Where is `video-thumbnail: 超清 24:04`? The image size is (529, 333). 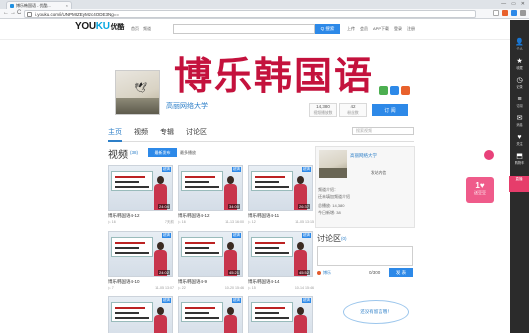 video-thumbnail: 超清 24:04 is located at coordinates (140, 188).